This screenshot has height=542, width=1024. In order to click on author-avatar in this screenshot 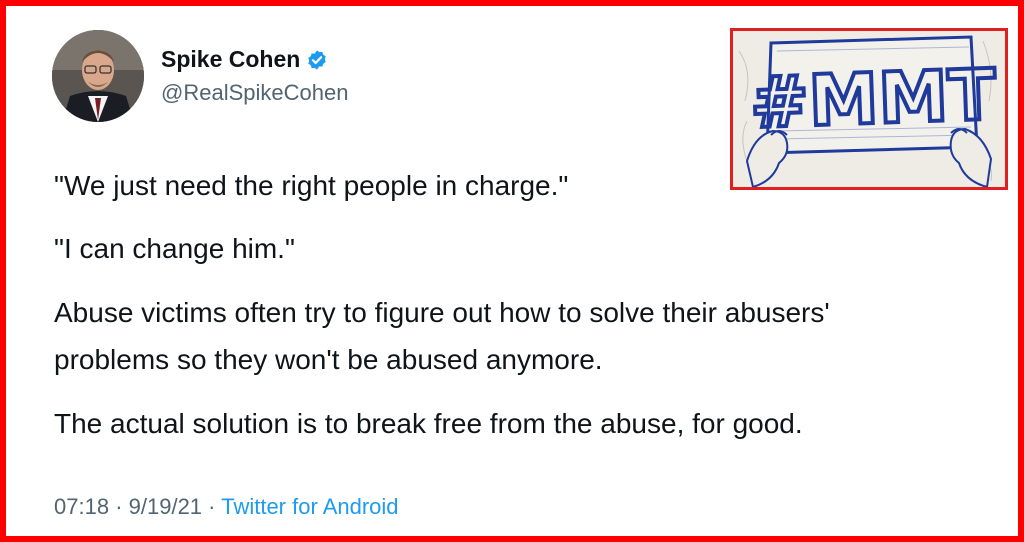, I will do `click(98, 76)`.